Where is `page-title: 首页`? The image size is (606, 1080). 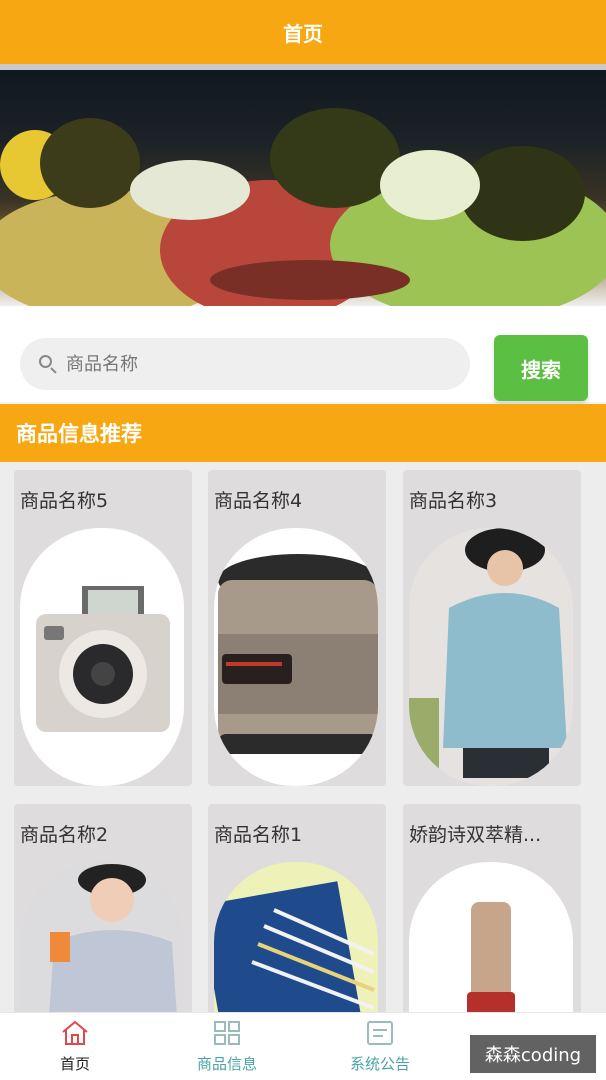 page-title: 首页 is located at coordinates (303, 33).